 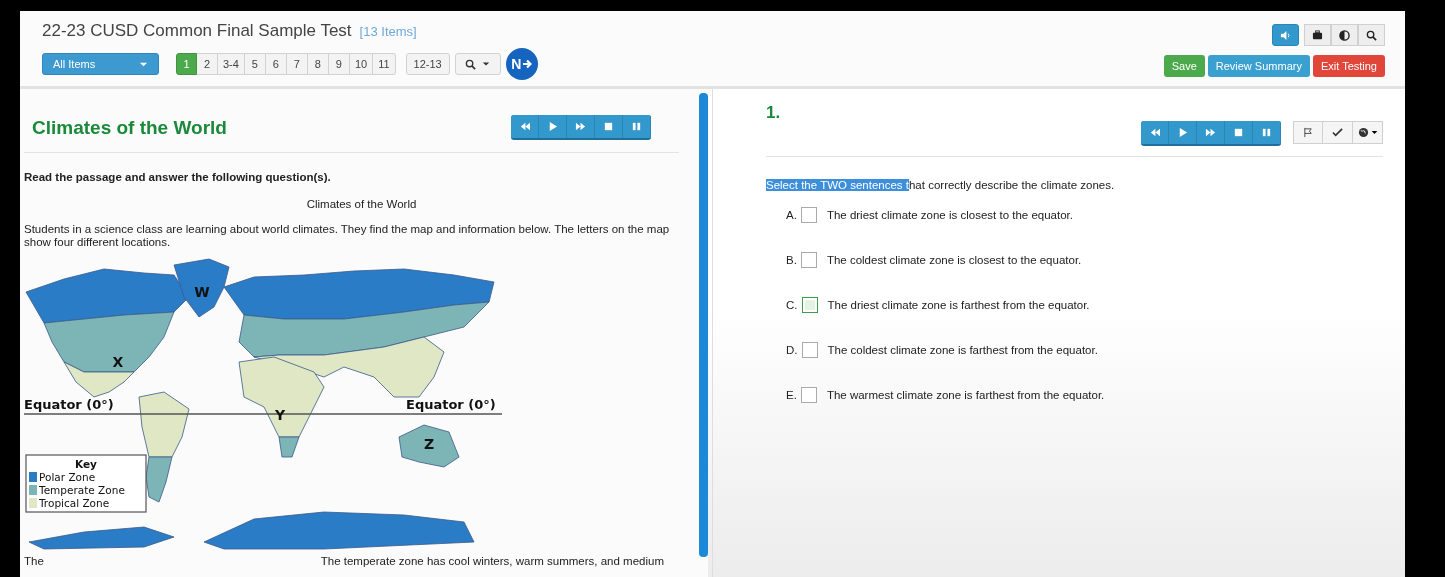 I want to click on zoom-icon, so click(x=1371, y=35).